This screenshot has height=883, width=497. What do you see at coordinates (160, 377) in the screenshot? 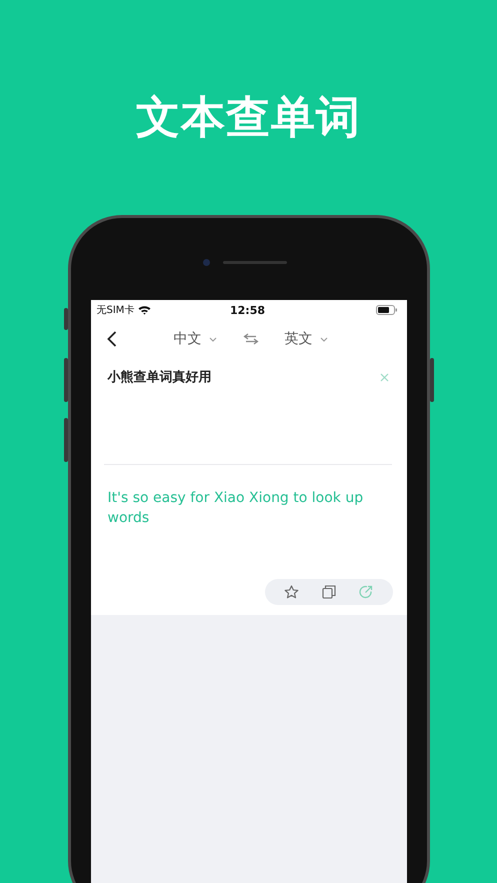
I see `input-field: 小熊查单词真好用` at bounding box center [160, 377].